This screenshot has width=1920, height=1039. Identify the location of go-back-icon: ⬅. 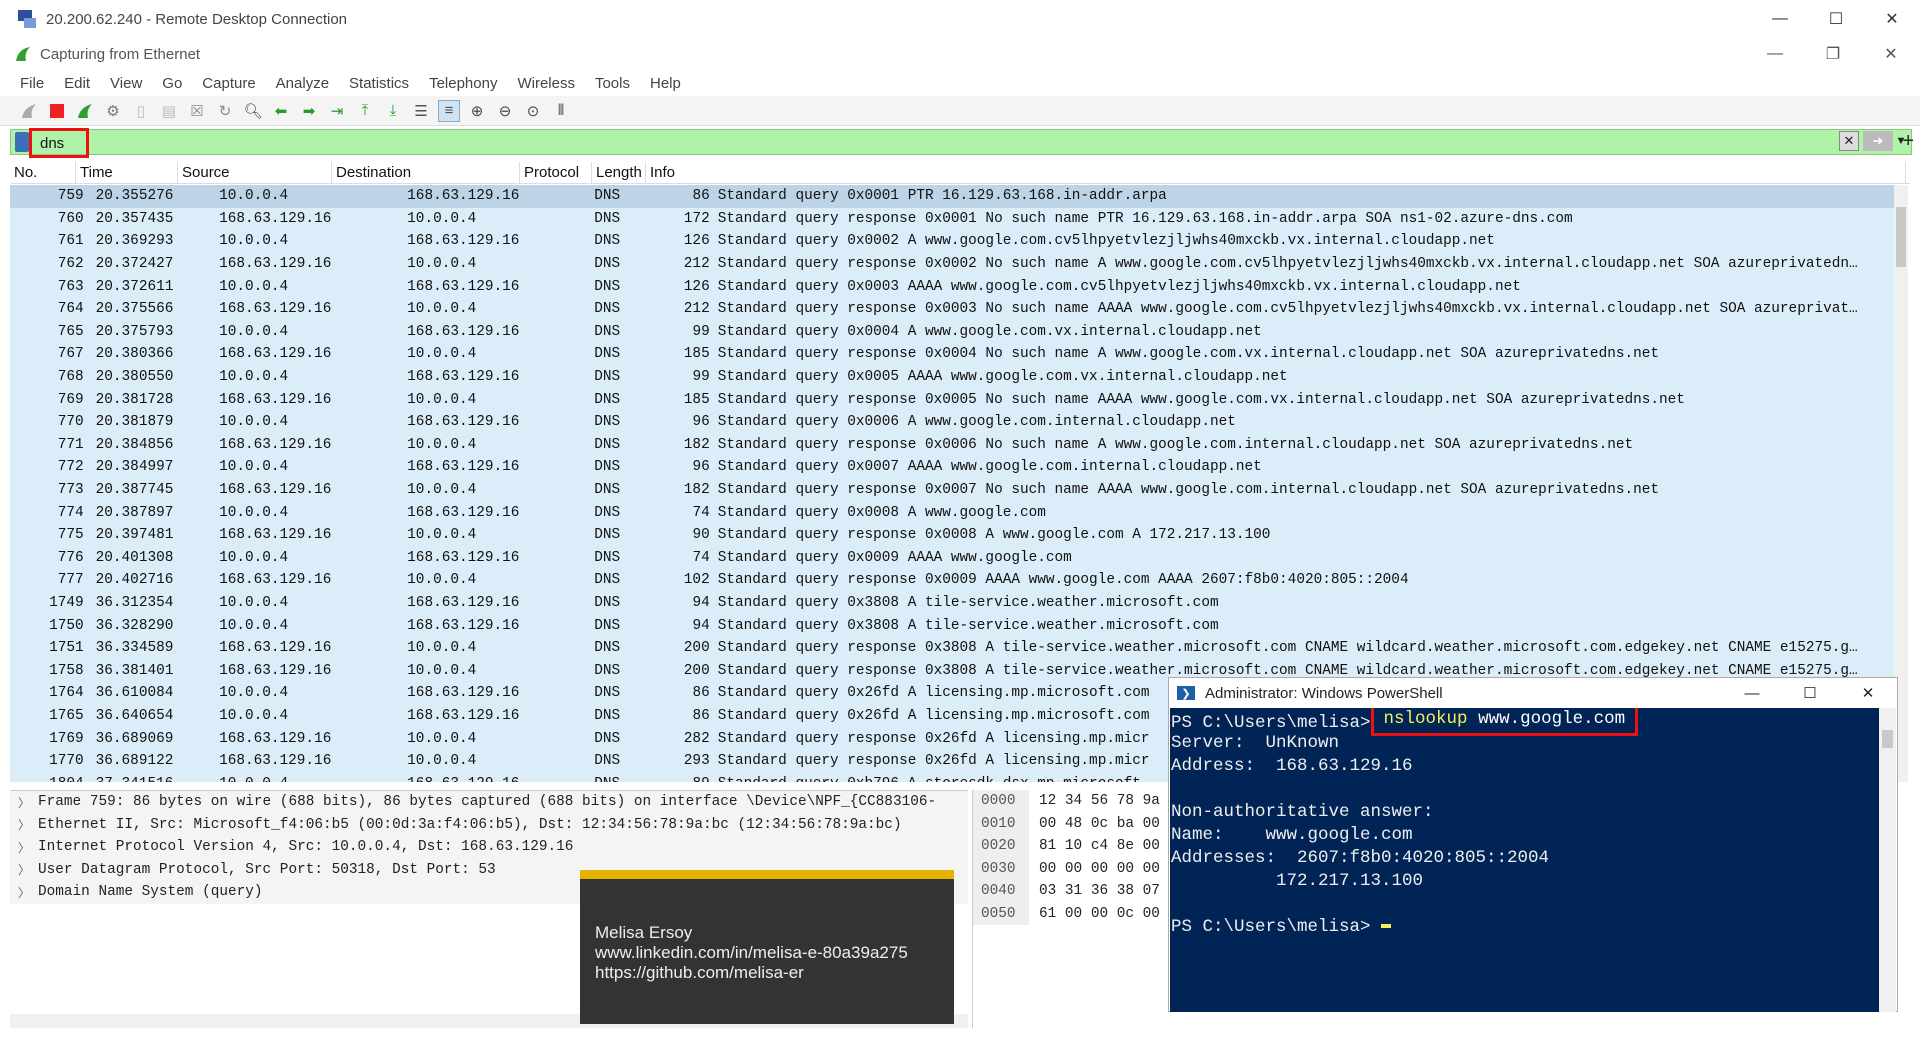
(281, 111).